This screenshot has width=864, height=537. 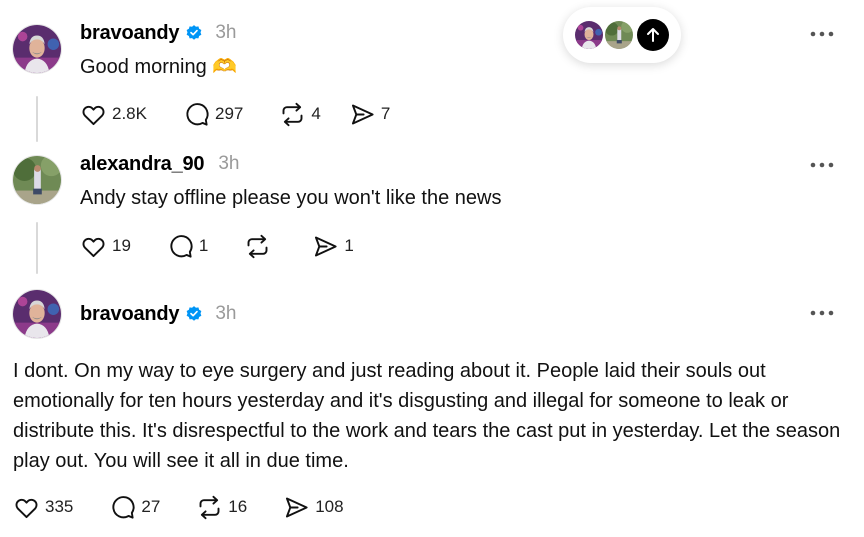 I want to click on reply-button: 297, so click(x=213, y=114).